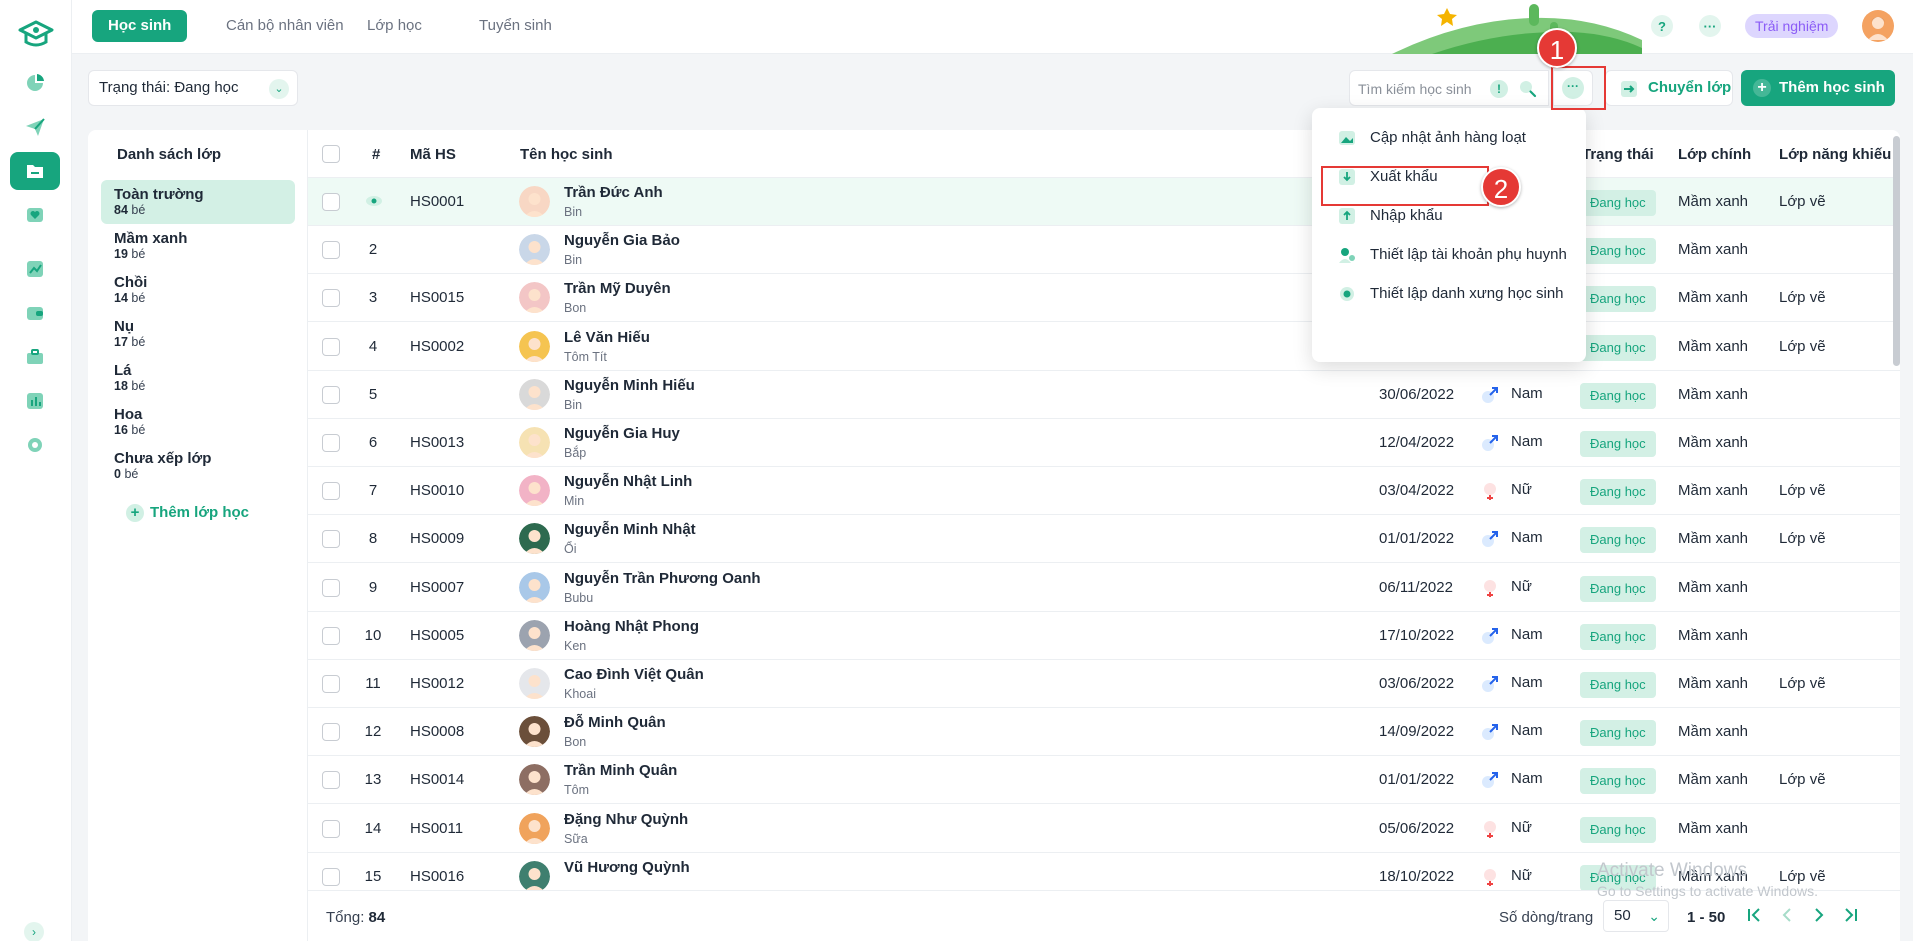 Image resolution: width=1913 pixels, height=941 pixels. What do you see at coordinates (35, 215) in the screenshot?
I see `rail-health` at bounding box center [35, 215].